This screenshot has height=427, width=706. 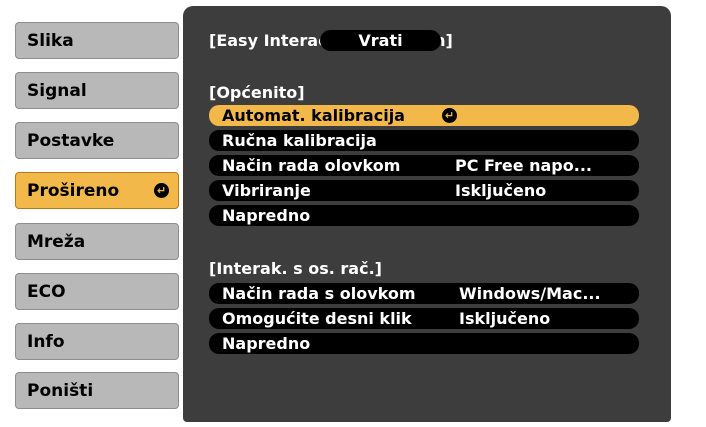 I want to click on sidebar-item-mreza: Mreža, so click(x=97, y=241).